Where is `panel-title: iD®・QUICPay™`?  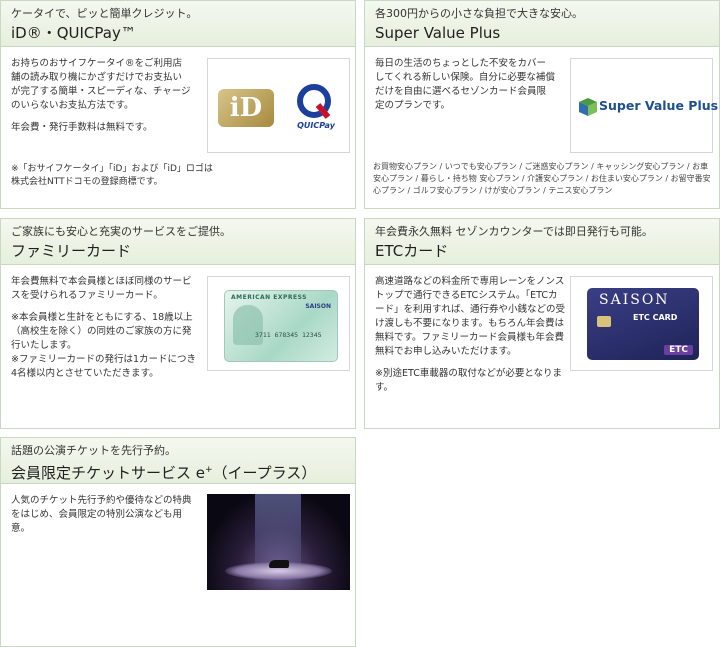
panel-title: iD®・QUICPay™ is located at coordinates (178, 33).